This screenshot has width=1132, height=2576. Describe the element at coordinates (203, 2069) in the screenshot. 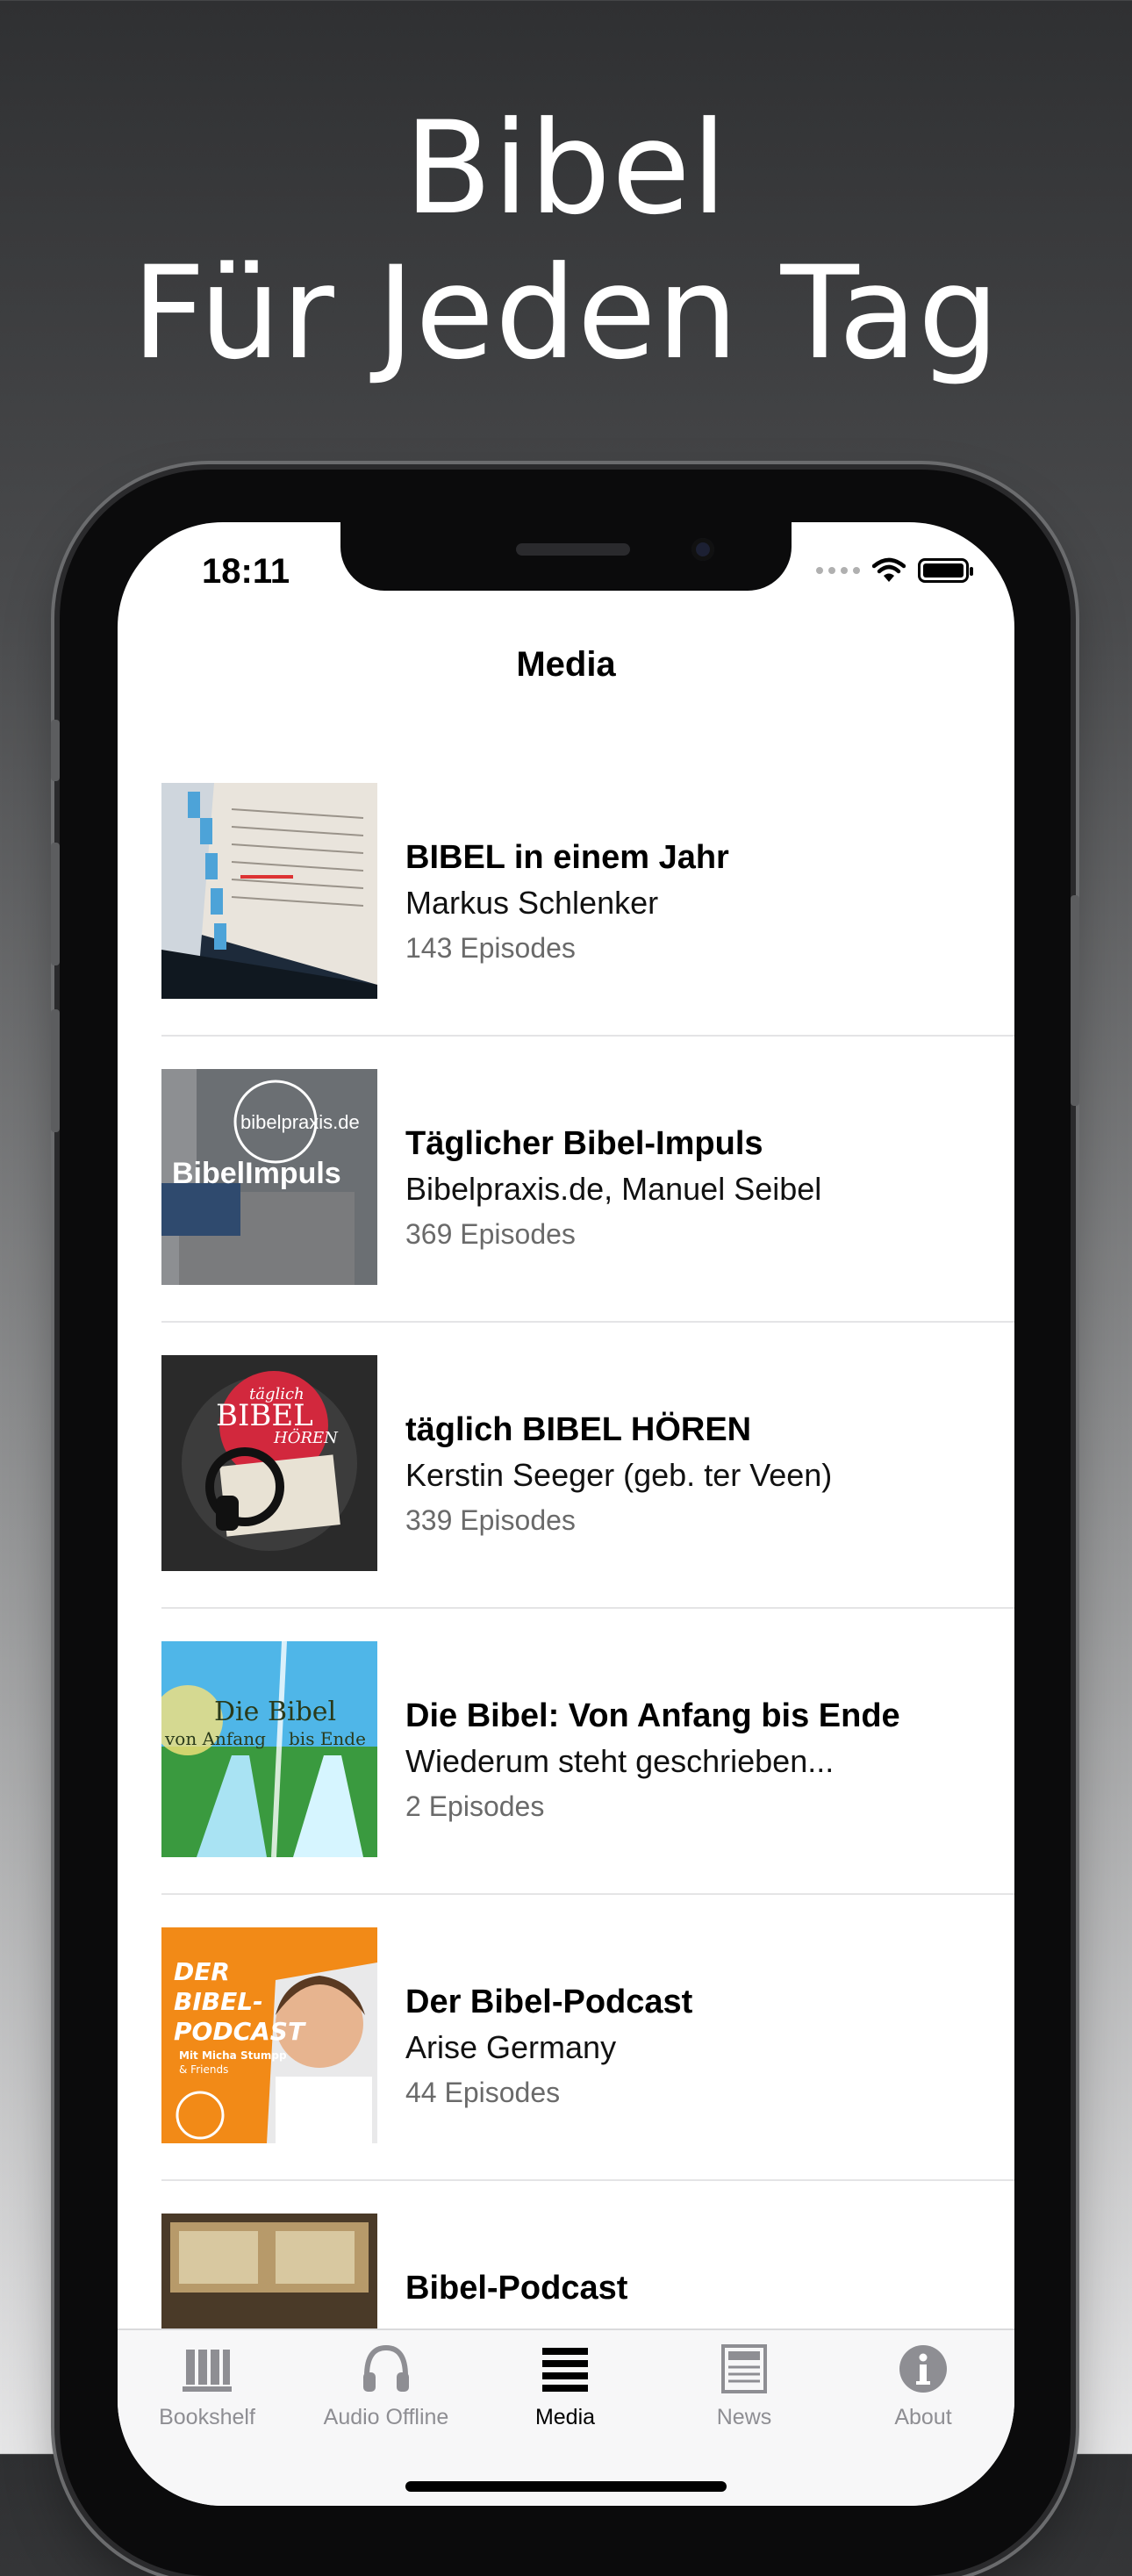

I see `cover-text-5: & Friends` at that location.